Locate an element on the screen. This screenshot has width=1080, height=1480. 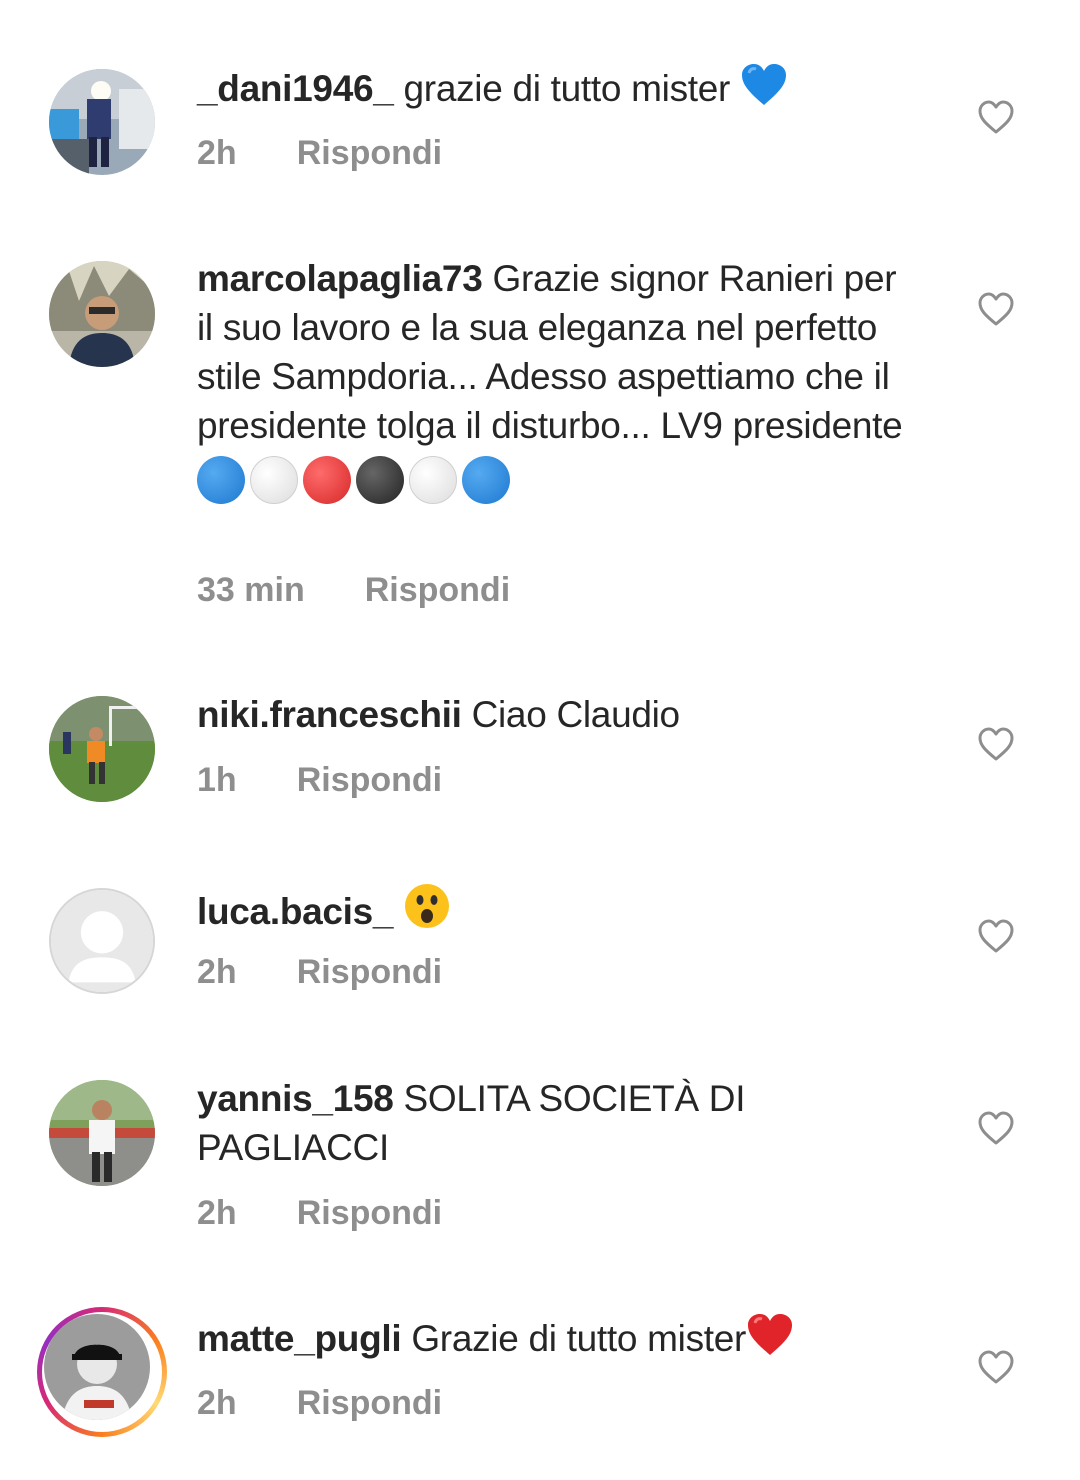
story-ring is located at coordinates (102, 1372).